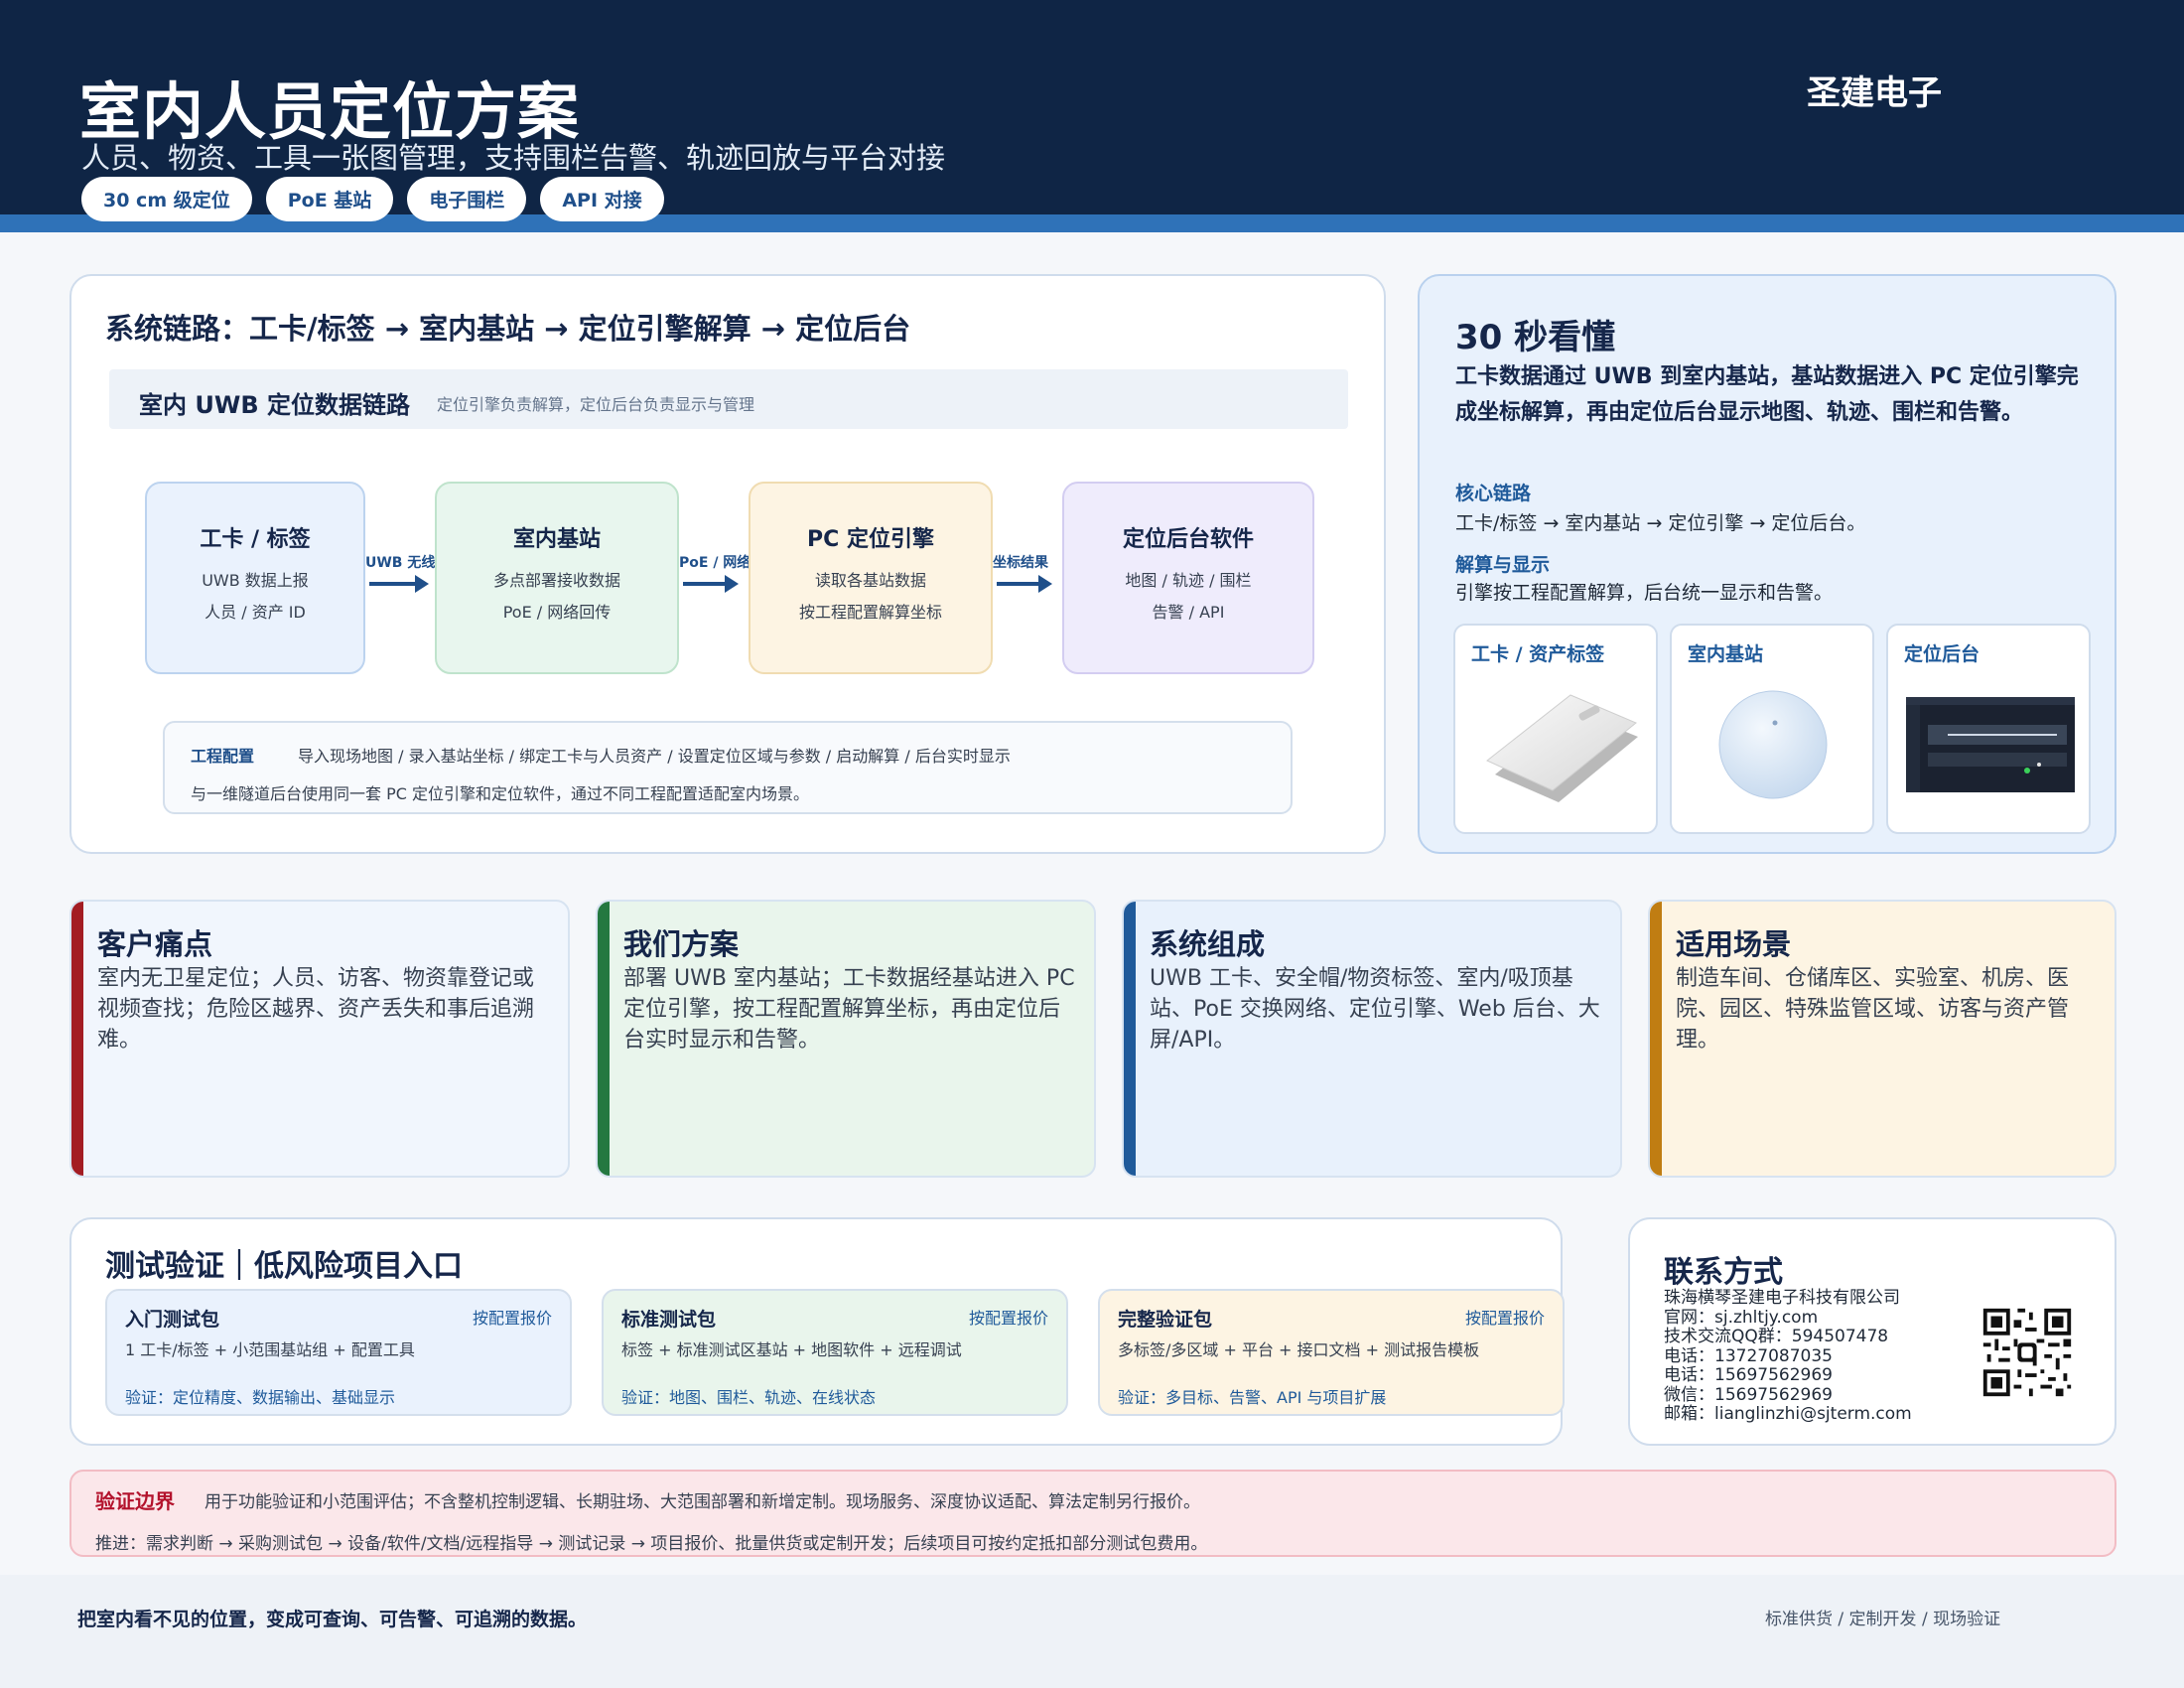 This screenshot has width=2184, height=1688. Describe the element at coordinates (1644, 593) in the screenshot. I see `summary-value: 引擎按工程配置解算，后台统一显示和告警。` at that location.